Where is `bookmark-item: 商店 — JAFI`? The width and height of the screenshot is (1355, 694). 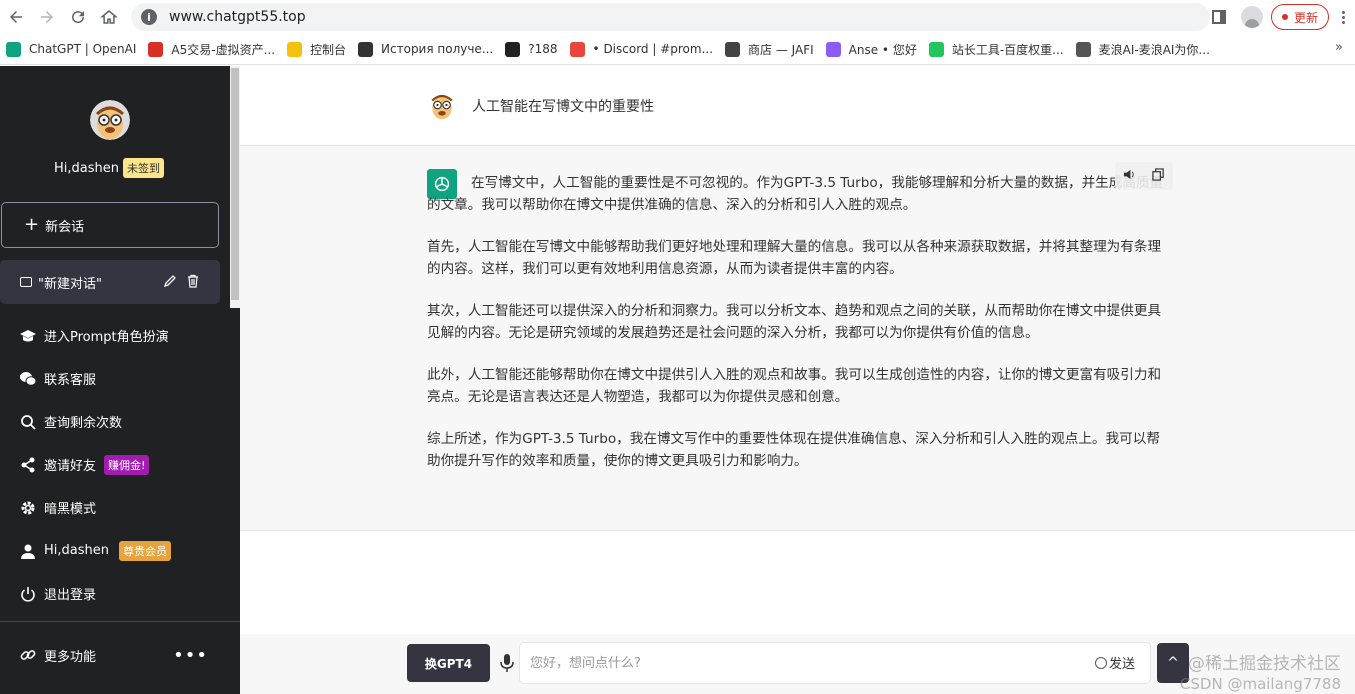
bookmark-item: 商店 — JAFI is located at coordinates (769, 49).